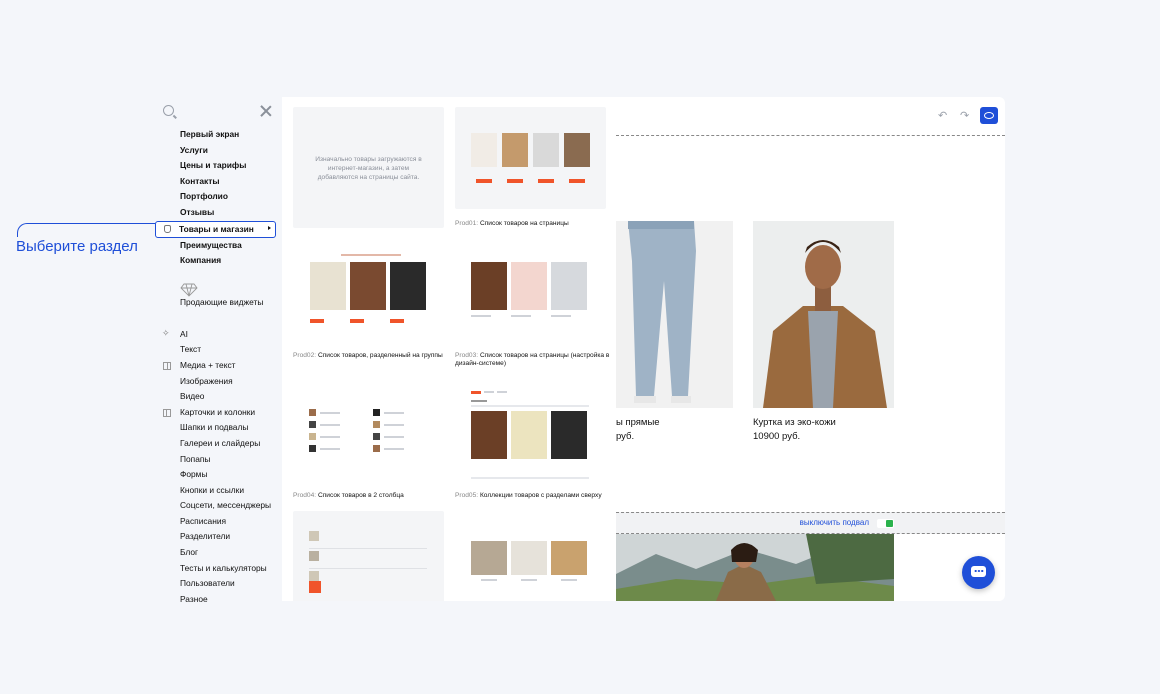 The image size is (1160, 694). I want to click on callout-line, so click(86, 230).